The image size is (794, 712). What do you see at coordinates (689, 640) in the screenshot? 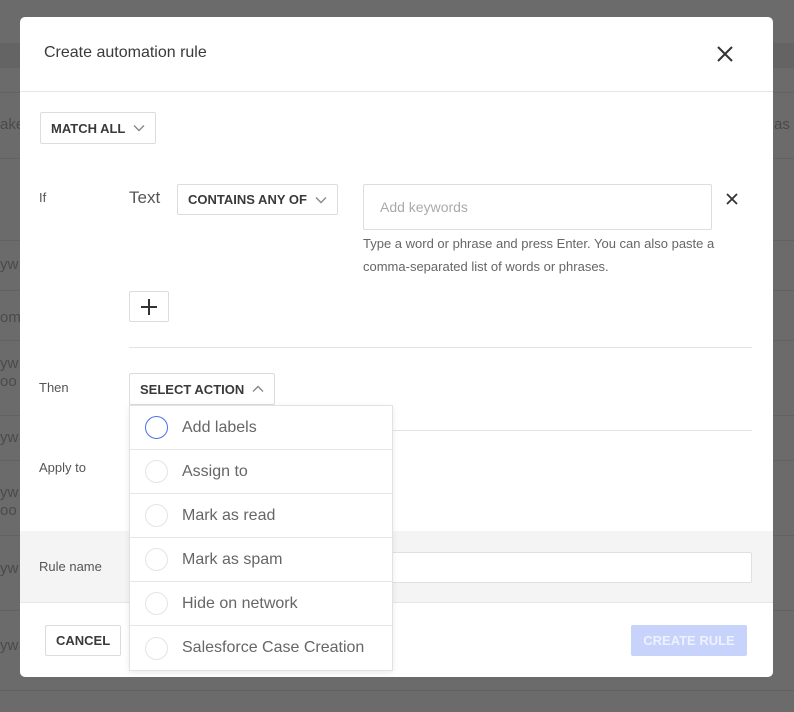
I see `create-rule-button: CREATE RULE` at bounding box center [689, 640].